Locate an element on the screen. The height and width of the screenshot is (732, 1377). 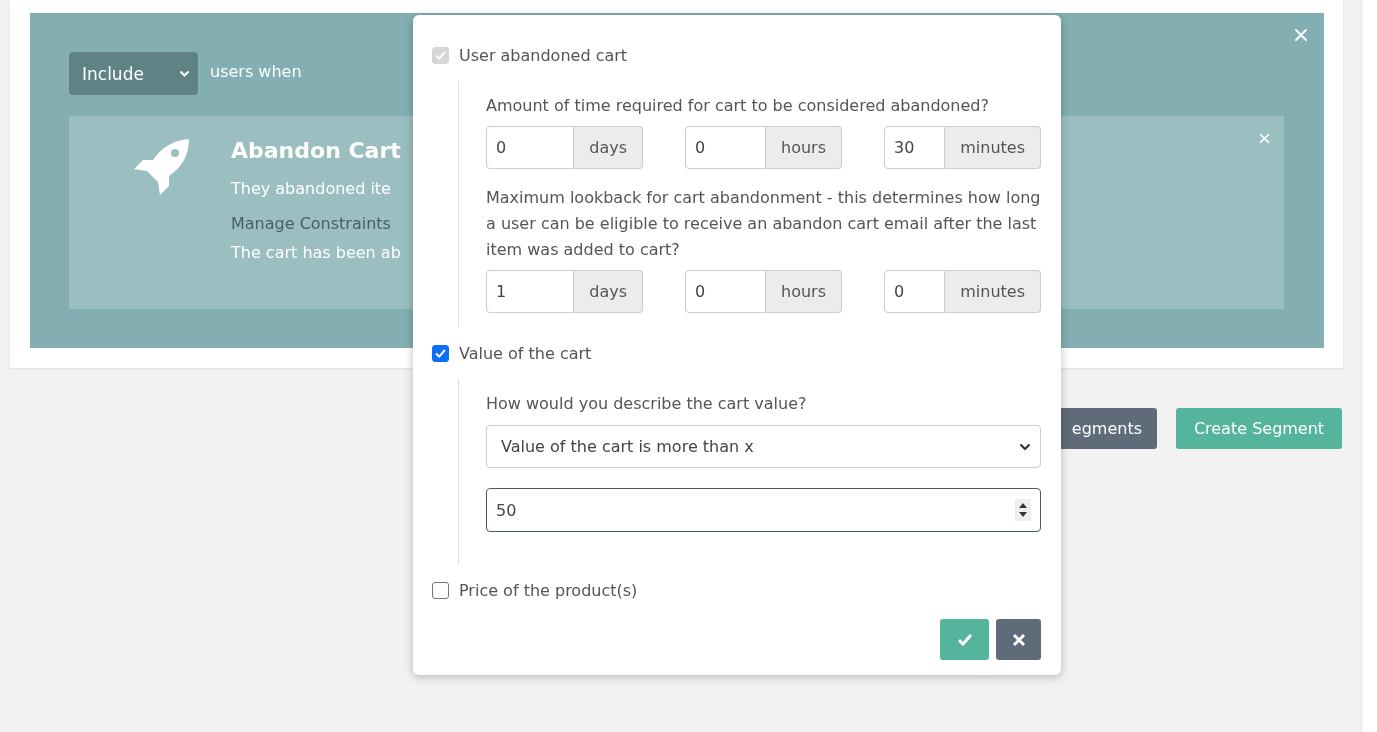
check-icon is located at coordinates (964, 639).